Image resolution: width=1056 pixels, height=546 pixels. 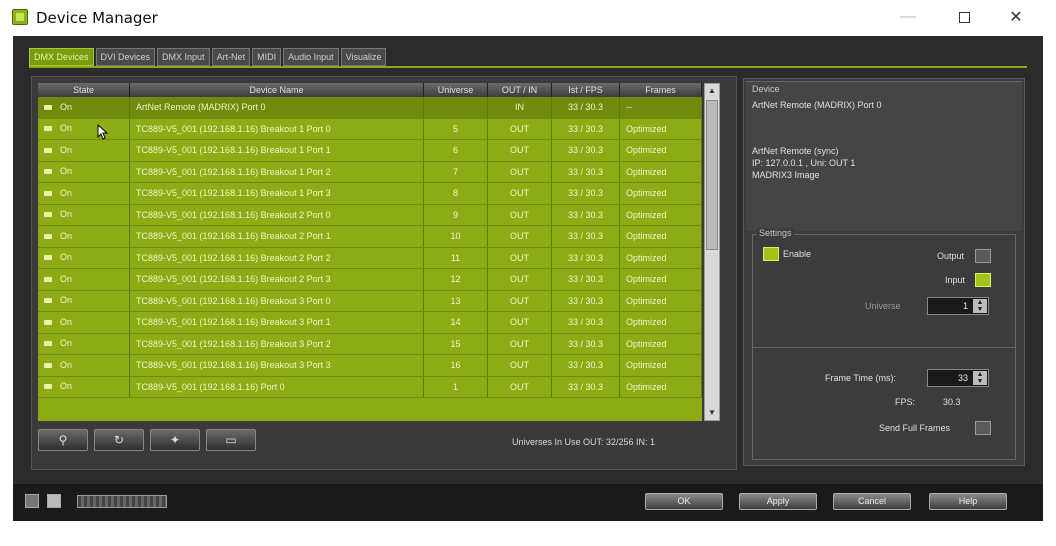 I want to click on enable-checkbox, so click(x=771, y=254).